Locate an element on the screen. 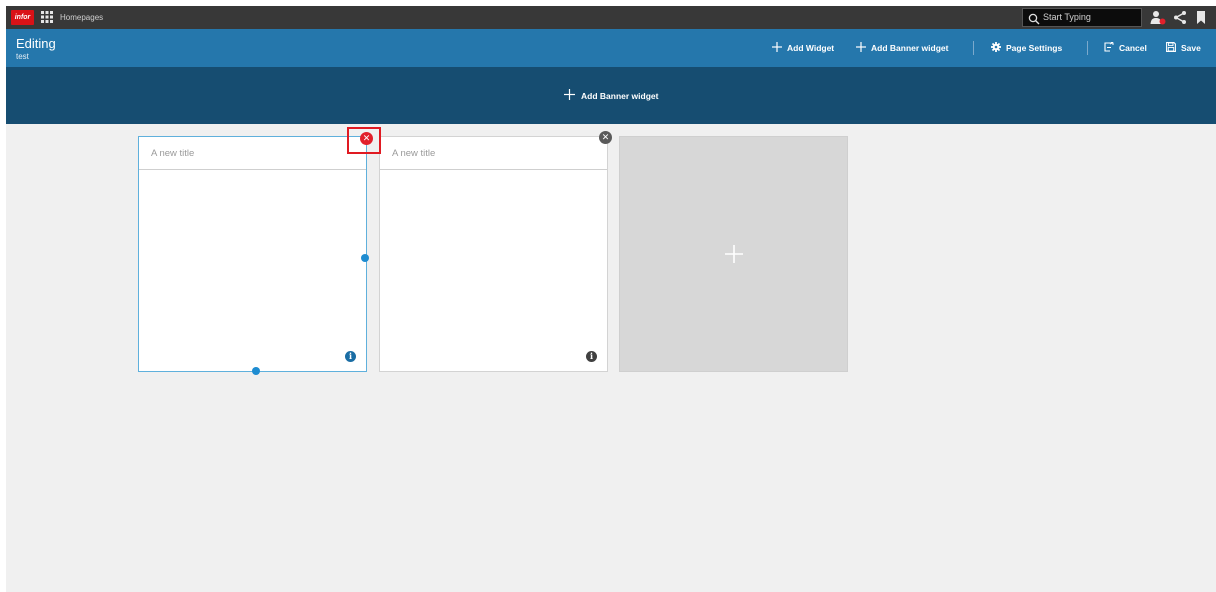  save-label: Save is located at coordinates (1191, 48).